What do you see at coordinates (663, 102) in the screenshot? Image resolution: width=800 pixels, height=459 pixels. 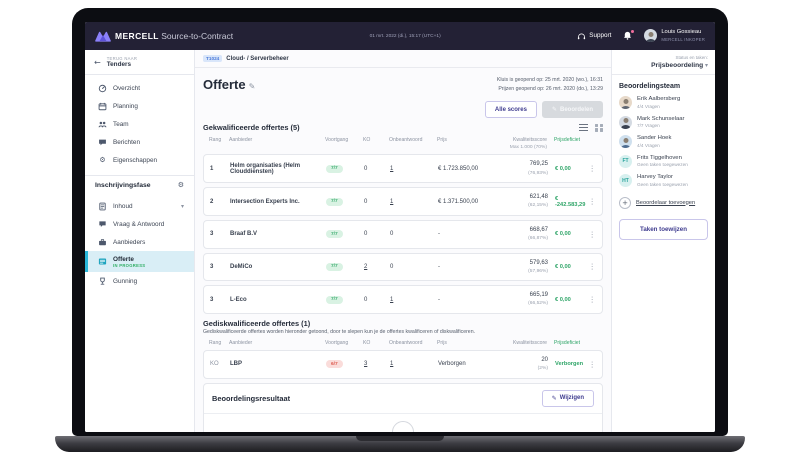 I see `team-member: Erik Aalbersberg 4/4 Vragen` at bounding box center [663, 102].